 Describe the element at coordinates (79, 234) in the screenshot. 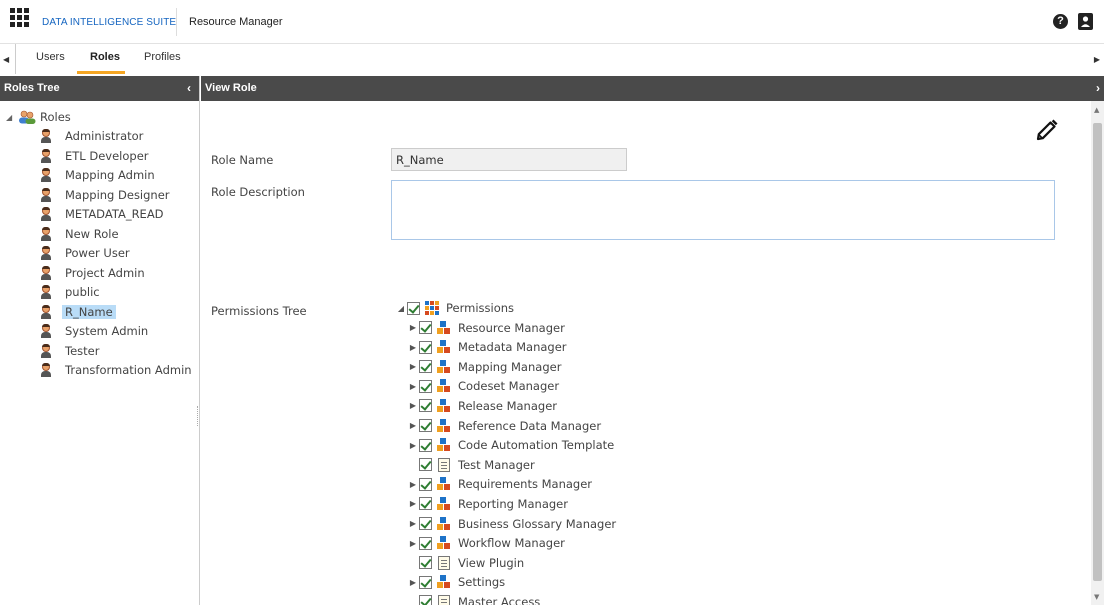

I see `role-item-new-role: New Role` at that location.